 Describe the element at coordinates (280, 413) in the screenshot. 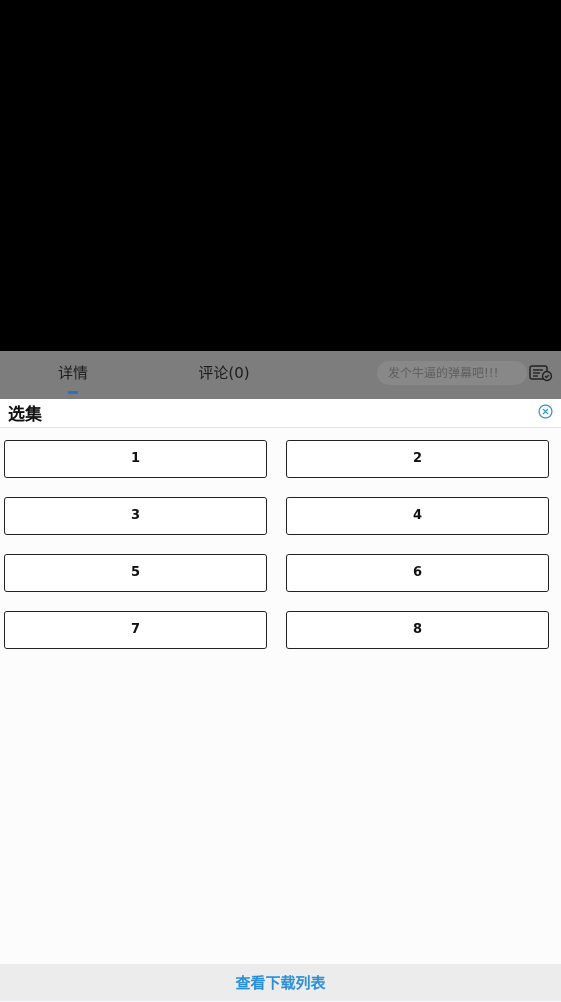

I see `episodes-panel-header: 选集` at that location.